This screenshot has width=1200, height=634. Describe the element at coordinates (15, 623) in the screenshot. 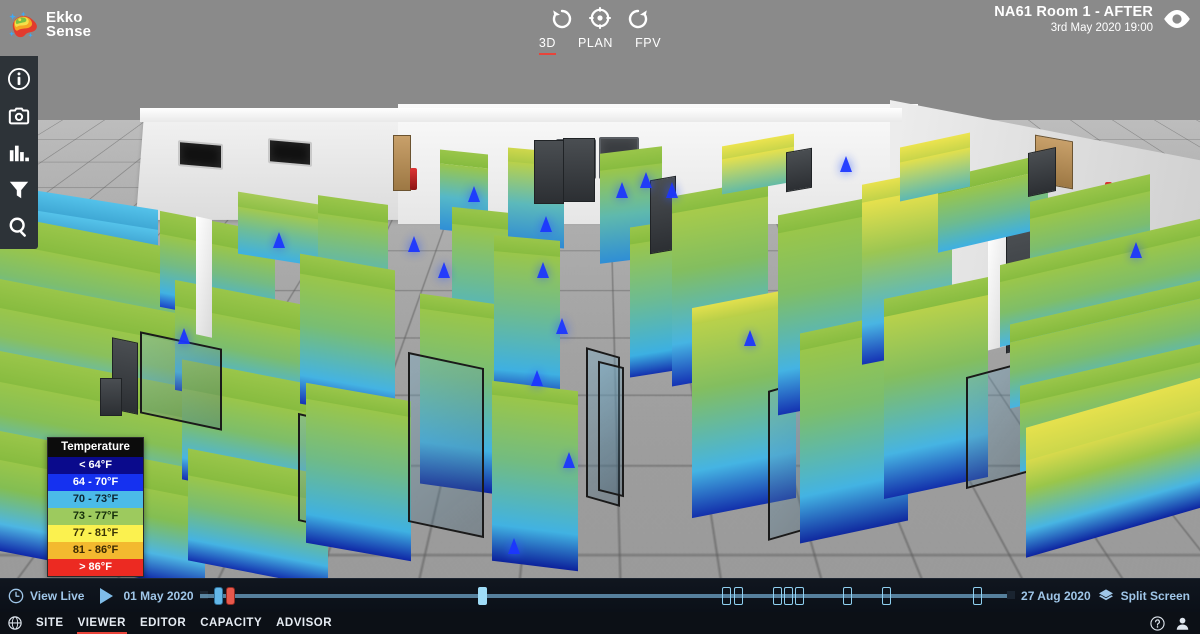

I see `globe-icon` at that location.